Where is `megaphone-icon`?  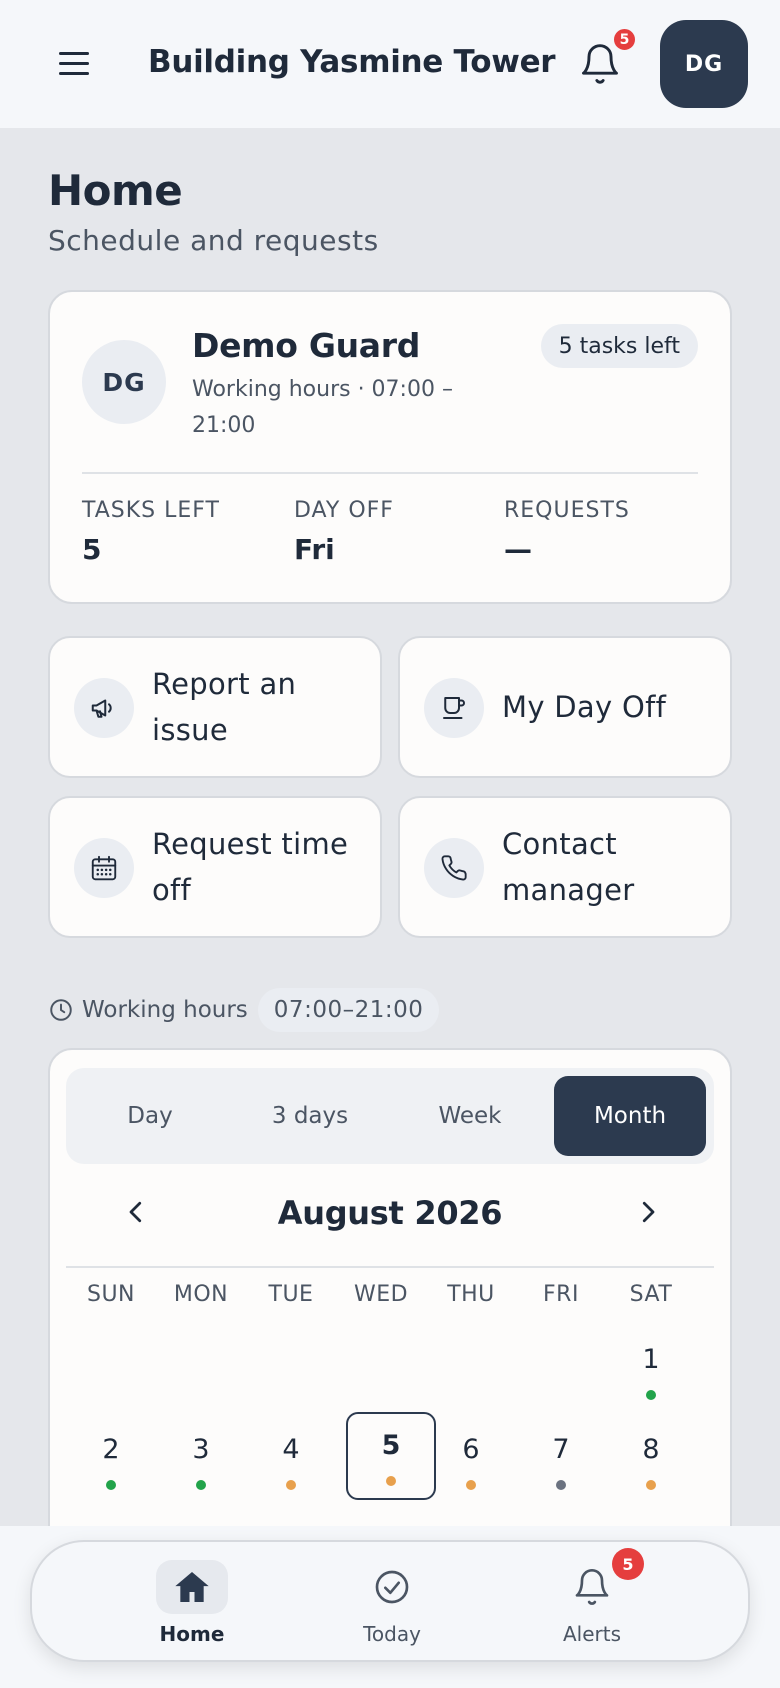 megaphone-icon is located at coordinates (104, 708).